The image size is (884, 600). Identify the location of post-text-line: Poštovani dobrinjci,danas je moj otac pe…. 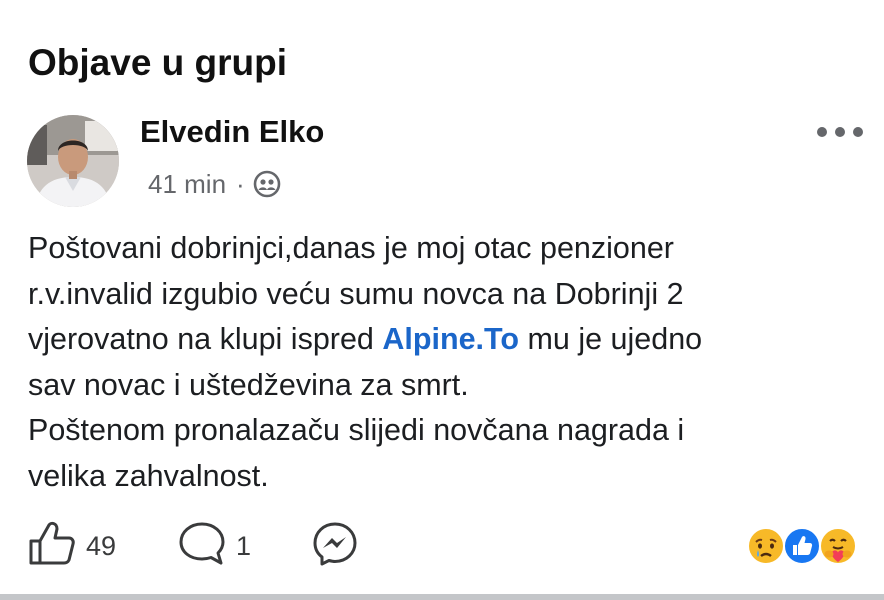
(351, 248).